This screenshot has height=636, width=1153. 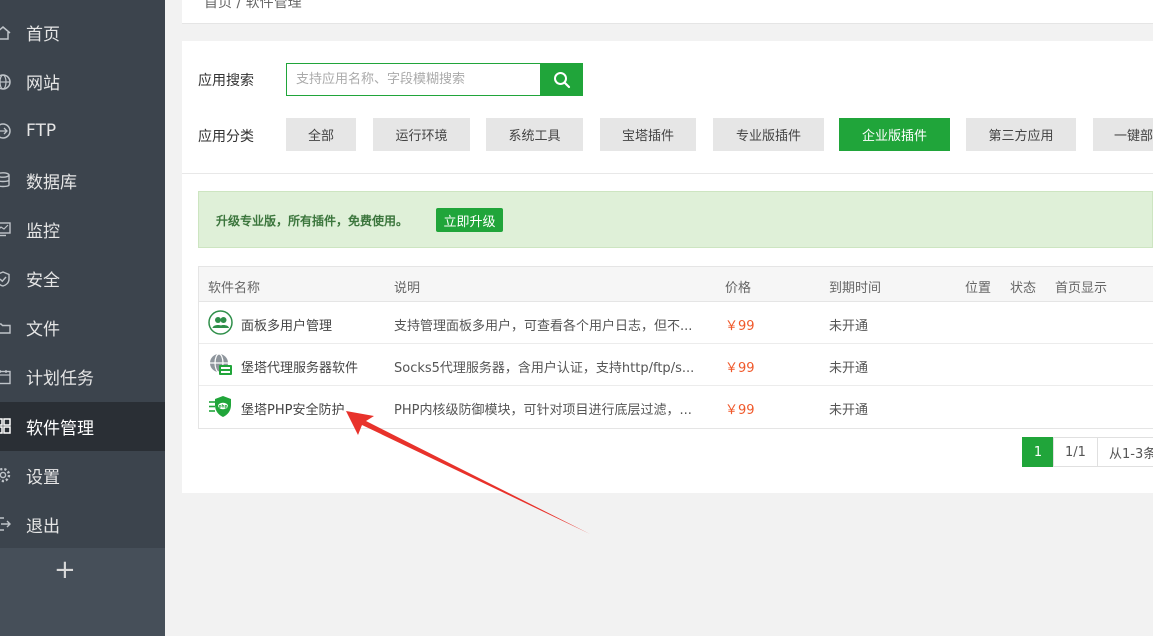 What do you see at coordinates (223, 406) in the screenshot?
I see `svg-text: php` at bounding box center [223, 406].